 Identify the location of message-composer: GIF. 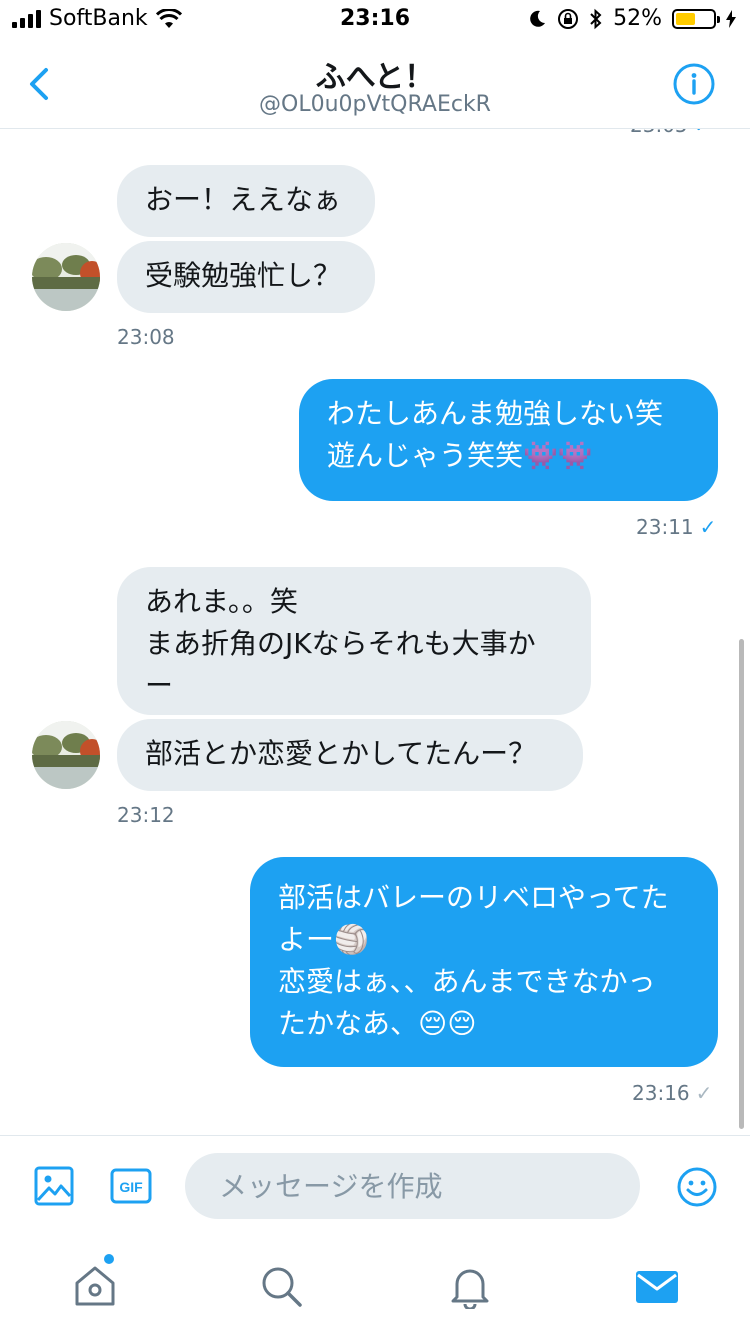
(375, 1185).